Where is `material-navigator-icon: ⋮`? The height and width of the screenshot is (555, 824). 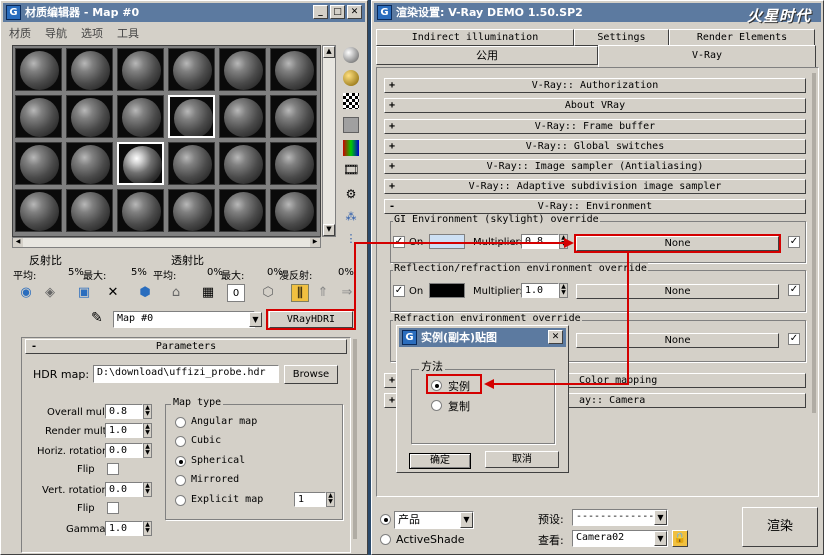
material-navigator-icon: ⋮ is located at coordinates (351, 239).